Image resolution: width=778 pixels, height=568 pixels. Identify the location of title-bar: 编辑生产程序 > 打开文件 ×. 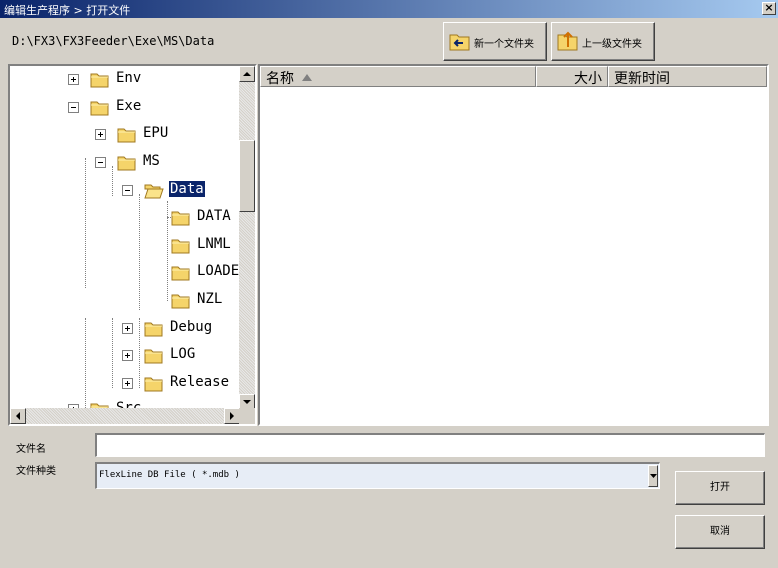
(389, 9).